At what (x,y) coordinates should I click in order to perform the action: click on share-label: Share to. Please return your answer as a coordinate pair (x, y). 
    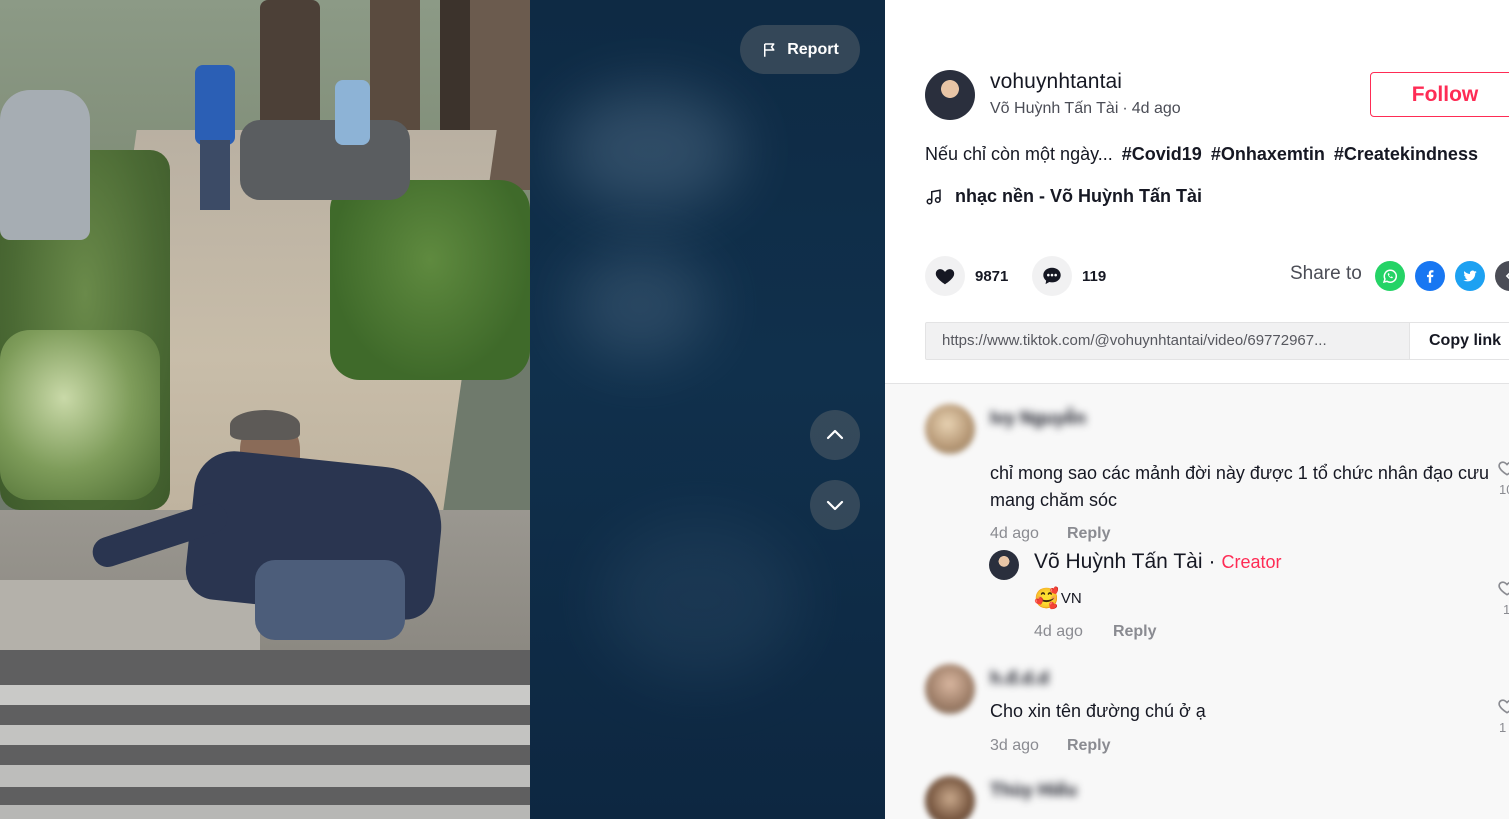
    Looking at the image, I should click on (1326, 273).